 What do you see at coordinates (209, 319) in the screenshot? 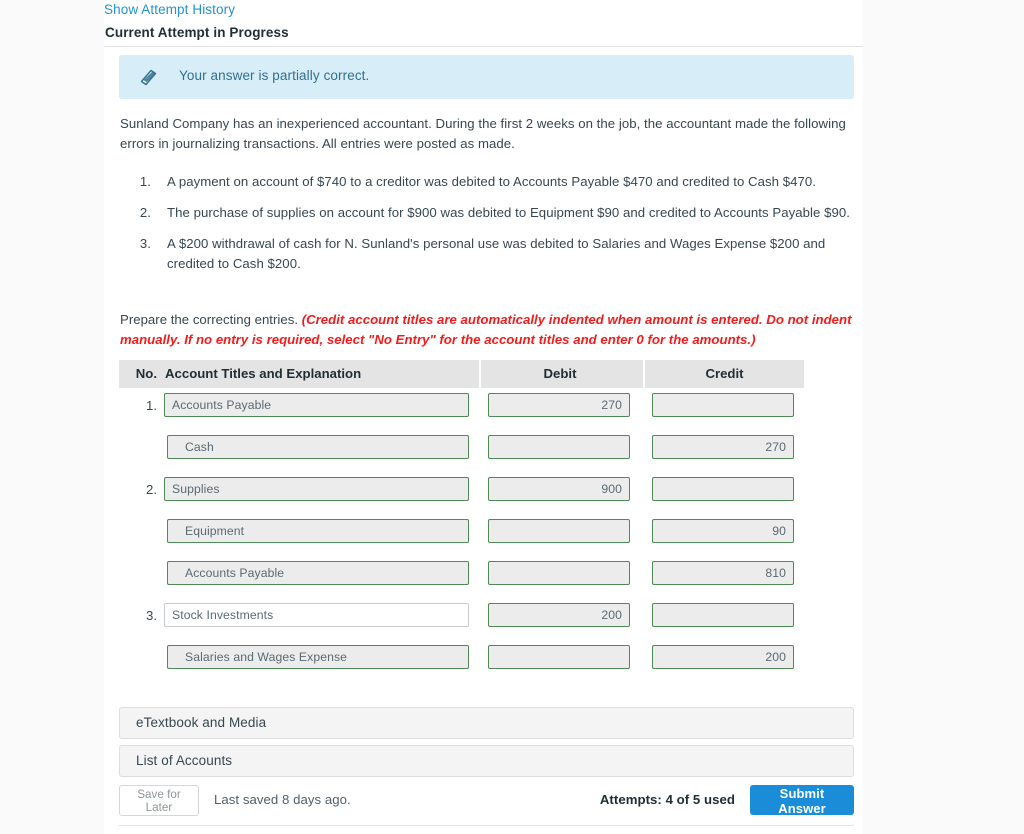
I see `prepare-label: Prepare the correcting entries.` at bounding box center [209, 319].